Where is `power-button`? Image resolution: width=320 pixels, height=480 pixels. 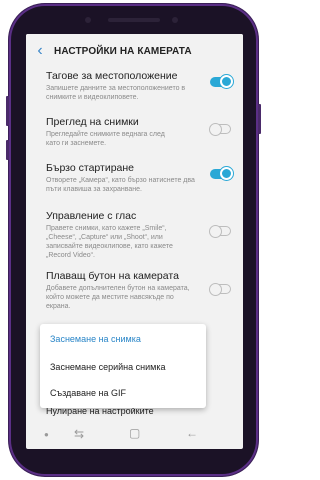 power-button is located at coordinates (259, 119).